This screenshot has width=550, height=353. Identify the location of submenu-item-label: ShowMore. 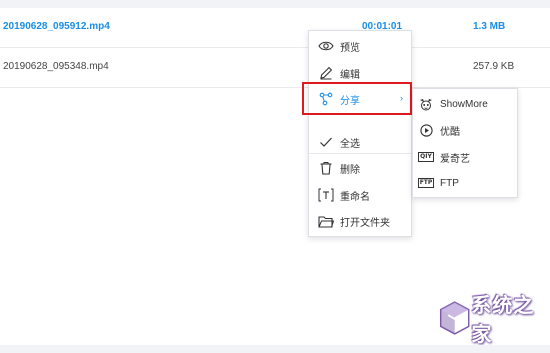
(464, 104).